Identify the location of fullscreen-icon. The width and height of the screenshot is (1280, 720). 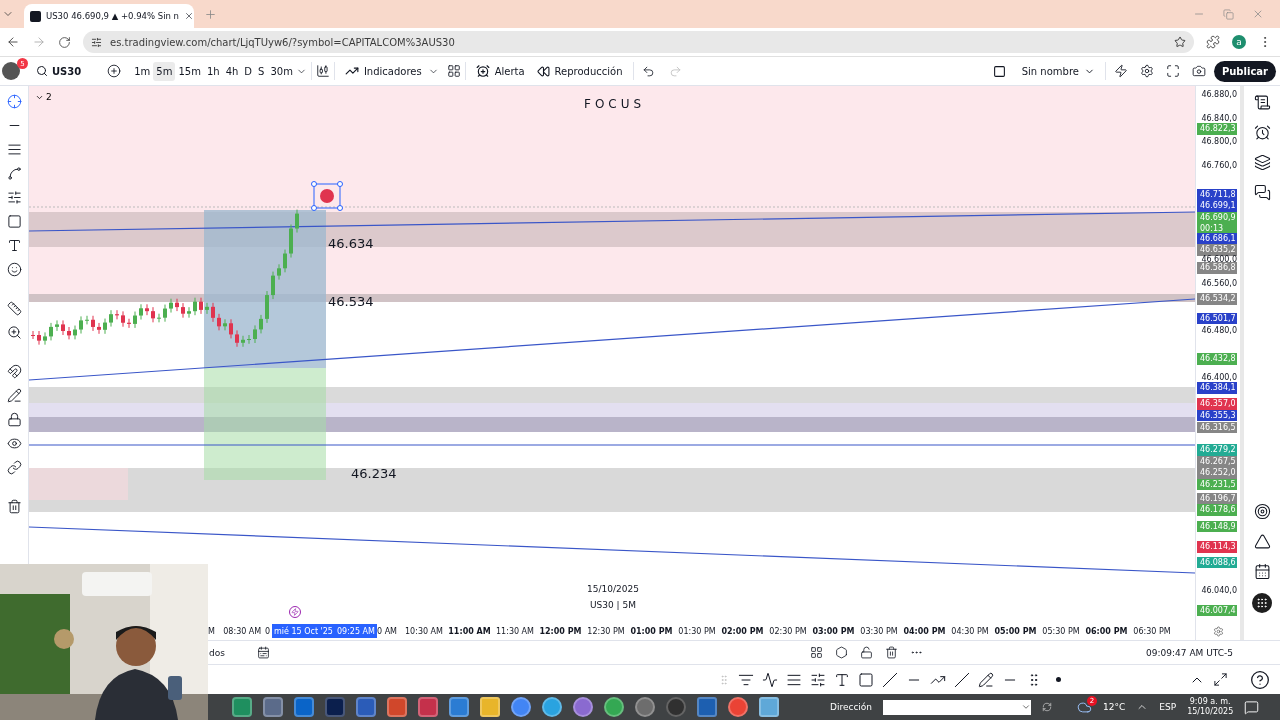
(1172, 71).